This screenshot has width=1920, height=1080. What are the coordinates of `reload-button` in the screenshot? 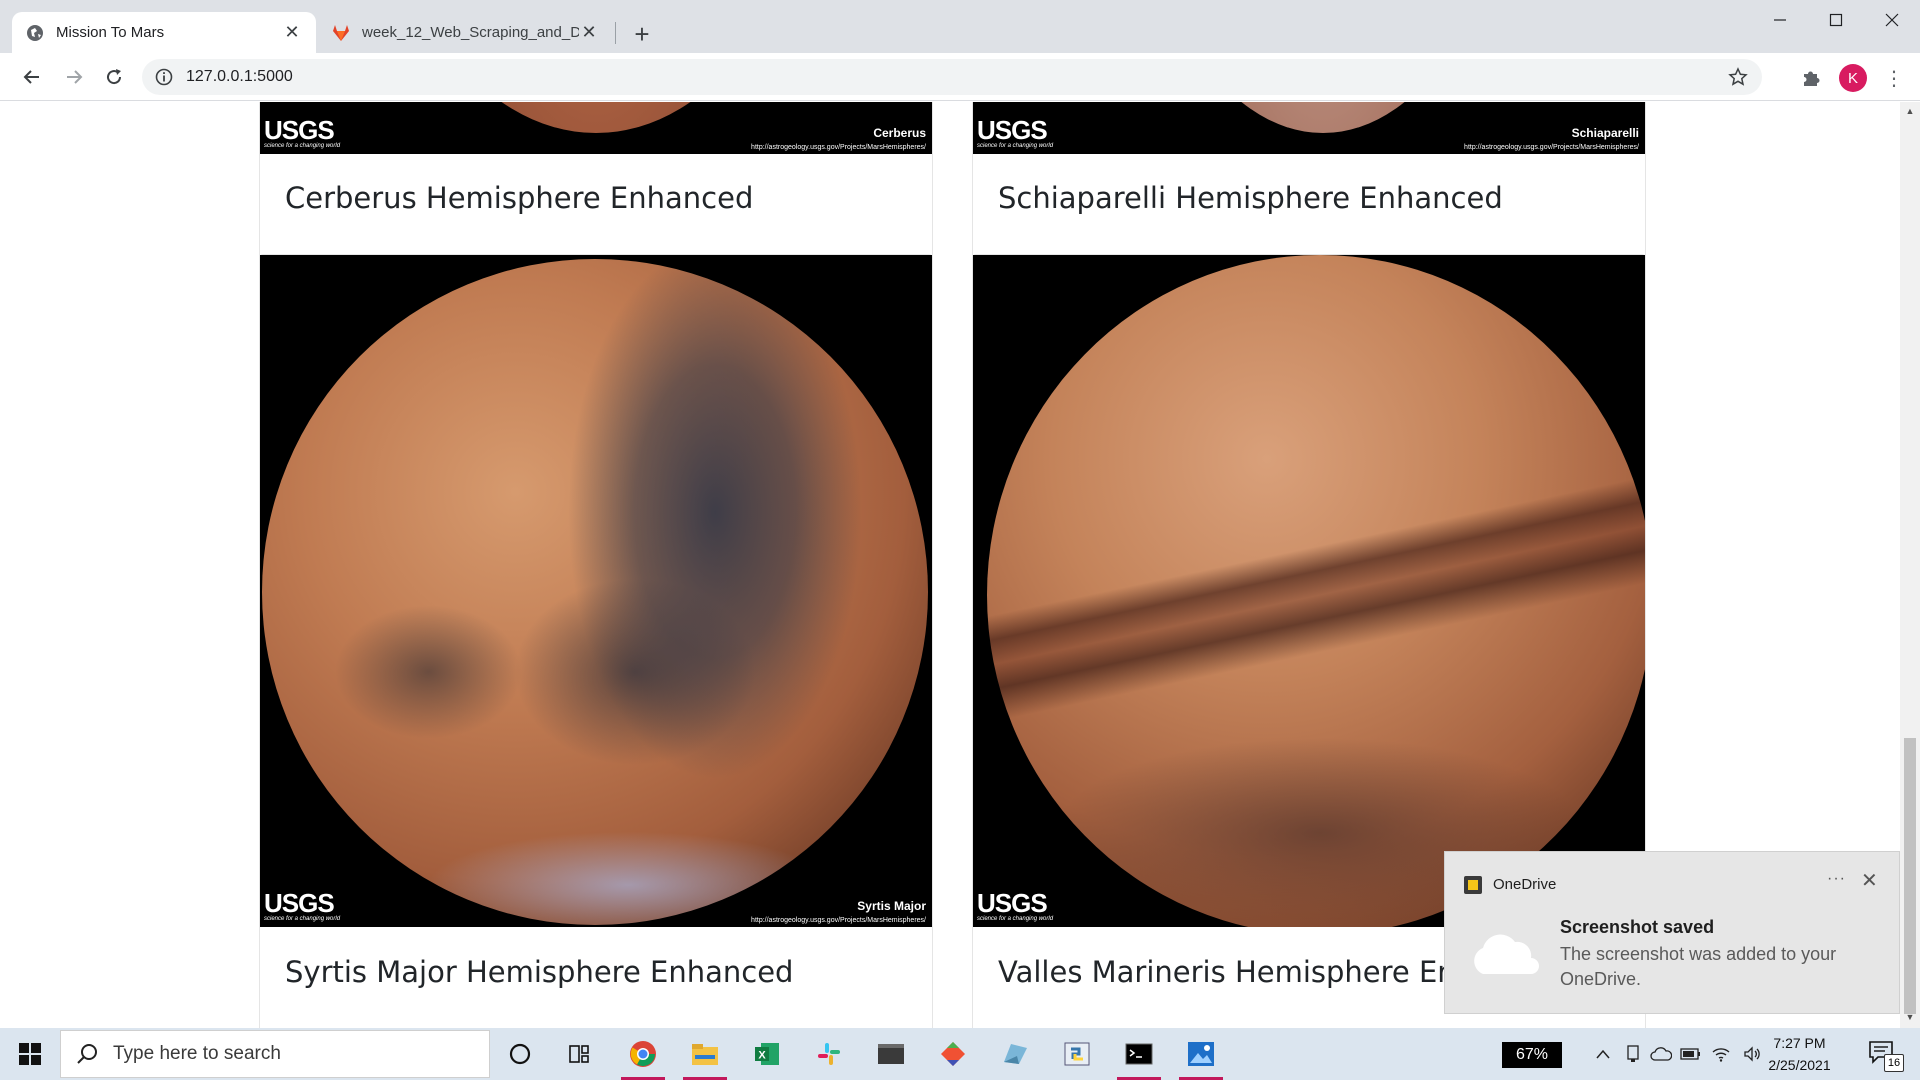 It's located at (114, 77).